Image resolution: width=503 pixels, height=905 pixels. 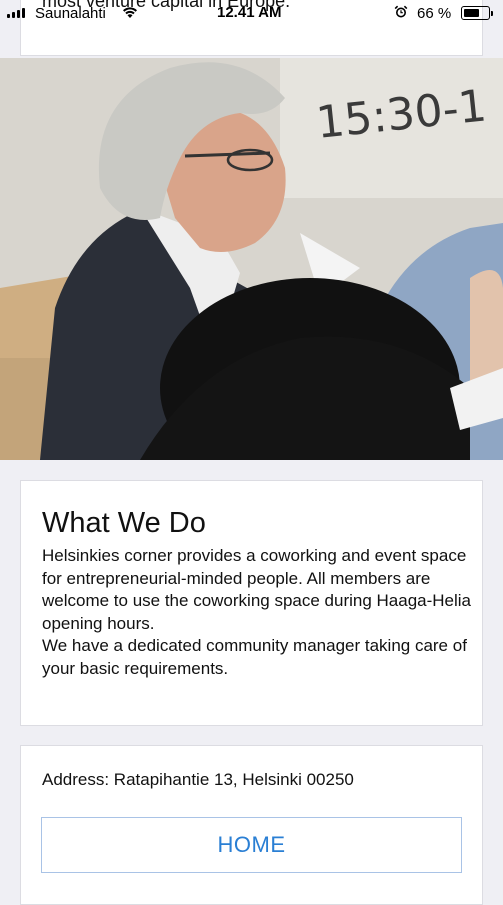 What do you see at coordinates (16, 13) in the screenshot?
I see `signal-strength-icon` at bounding box center [16, 13].